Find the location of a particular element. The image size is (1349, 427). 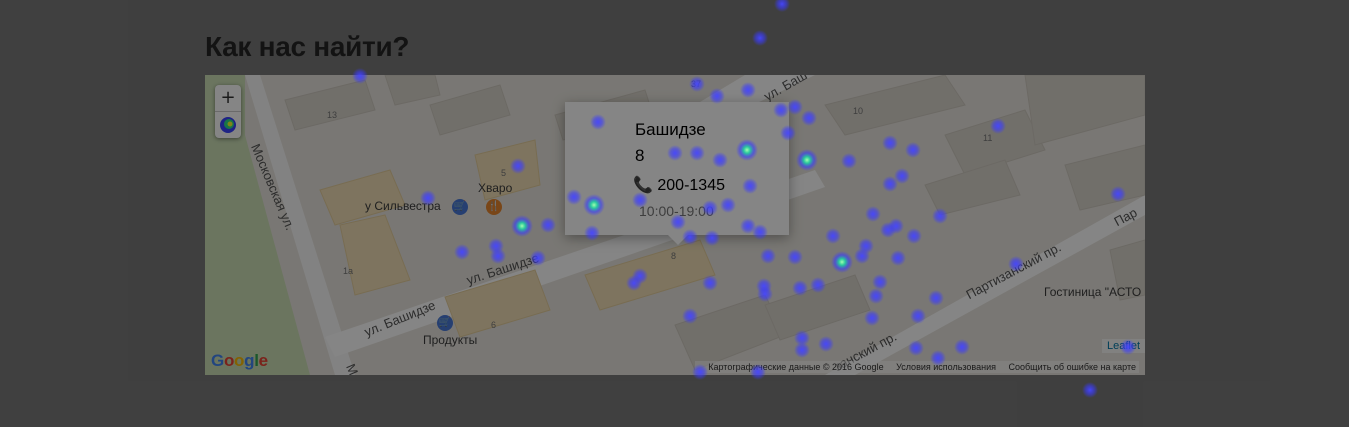

google-logo: Google is located at coordinates (239, 361).